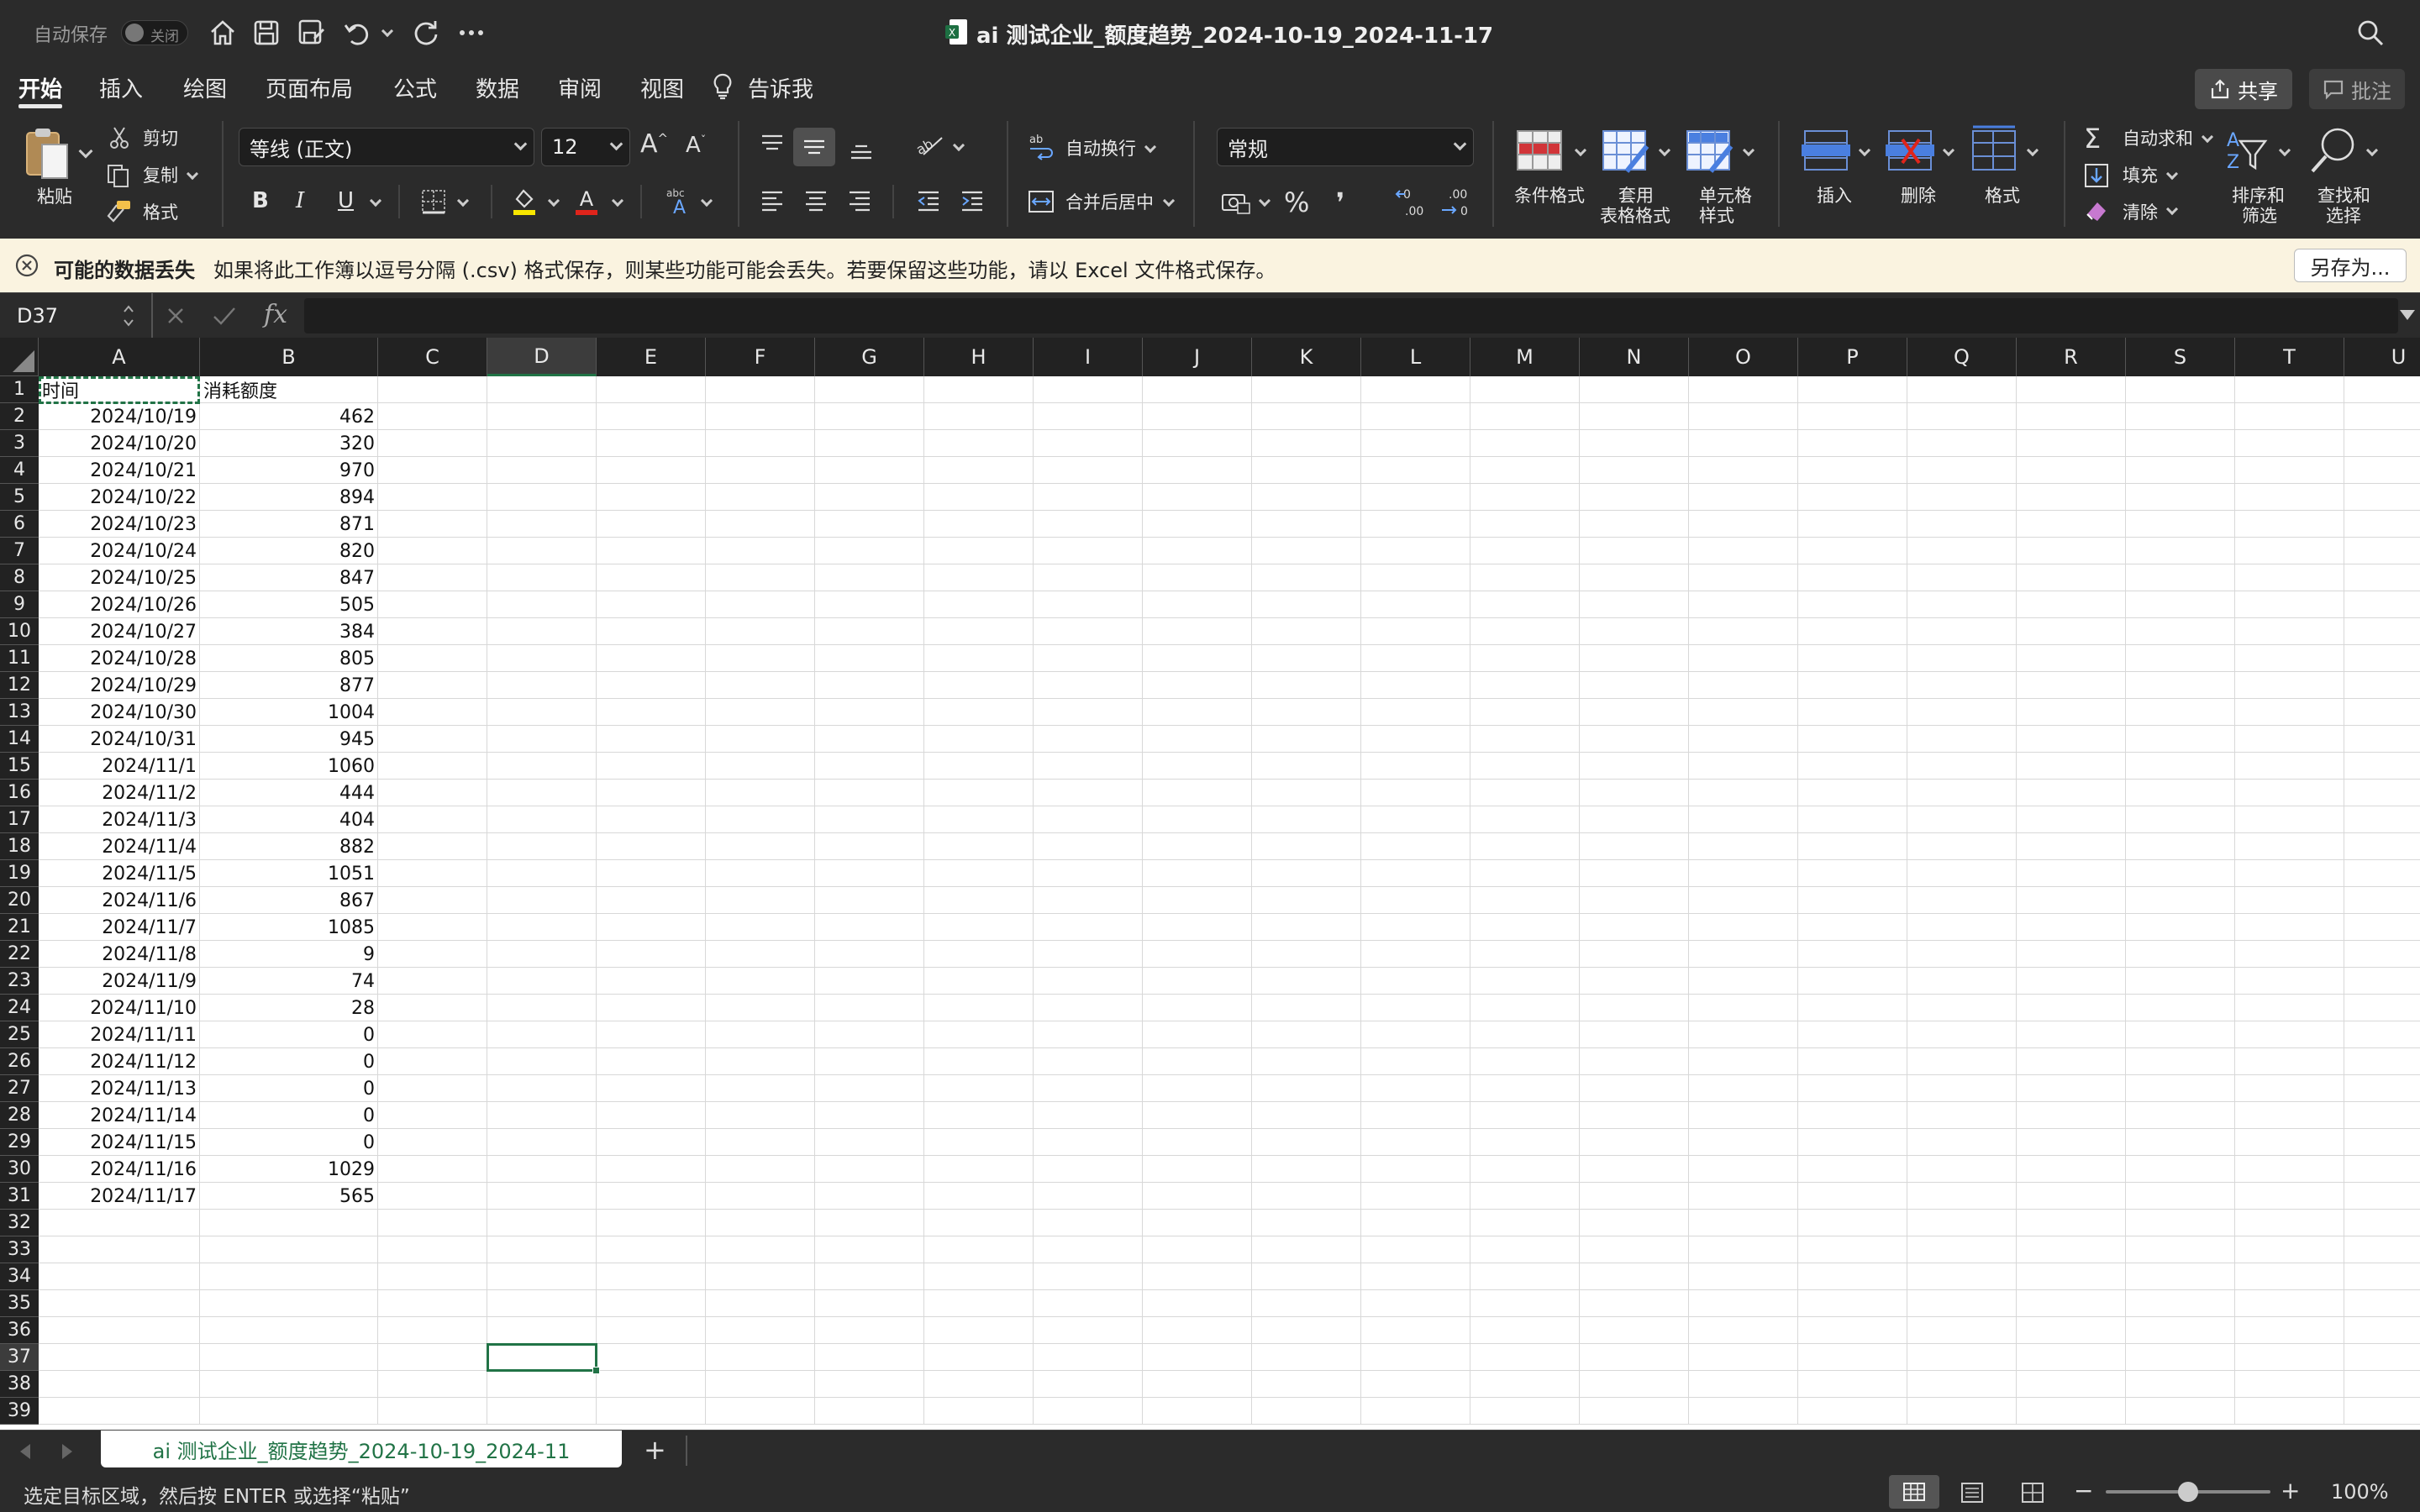  What do you see at coordinates (2360, 1492) in the screenshot?
I see `zoom-level: 100%` at bounding box center [2360, 1492].